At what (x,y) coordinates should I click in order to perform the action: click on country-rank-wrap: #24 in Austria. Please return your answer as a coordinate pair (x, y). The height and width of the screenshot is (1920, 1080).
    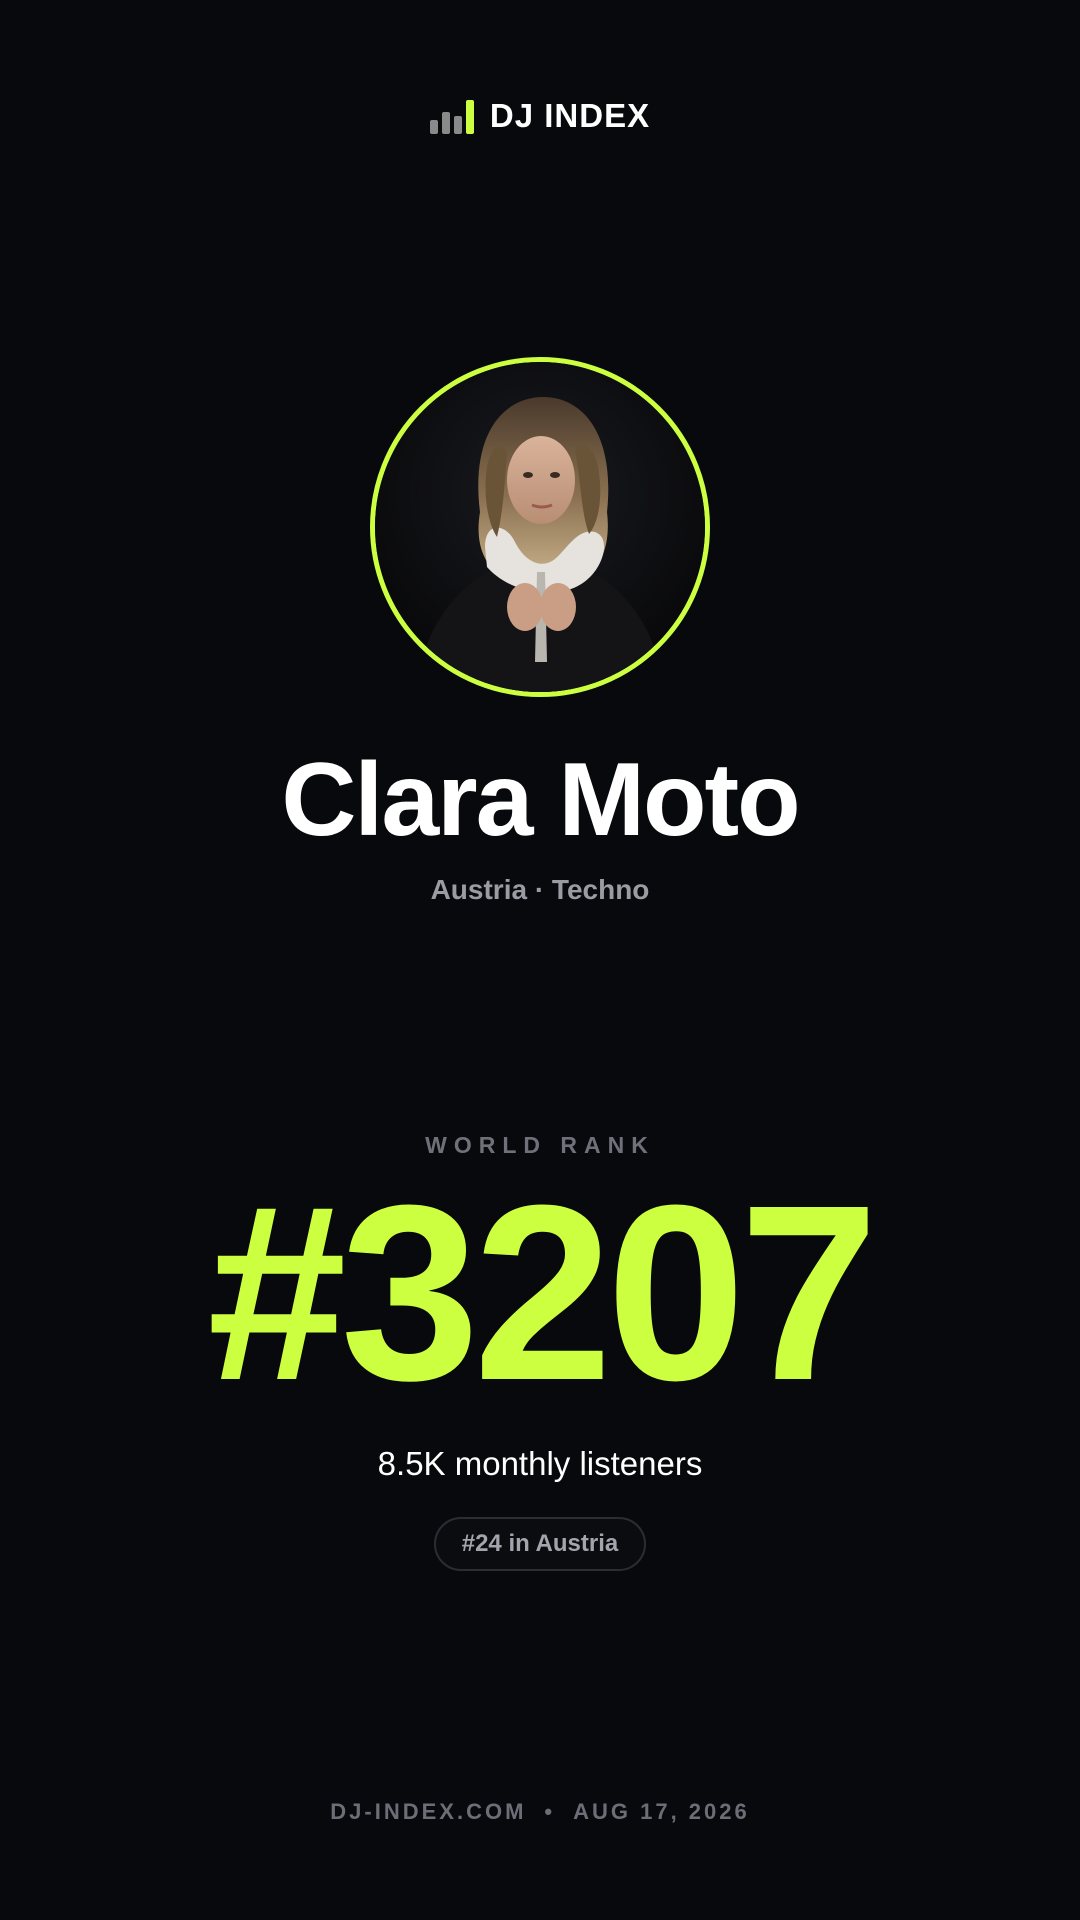
    Looking at the image, I should click on (540, 1544).